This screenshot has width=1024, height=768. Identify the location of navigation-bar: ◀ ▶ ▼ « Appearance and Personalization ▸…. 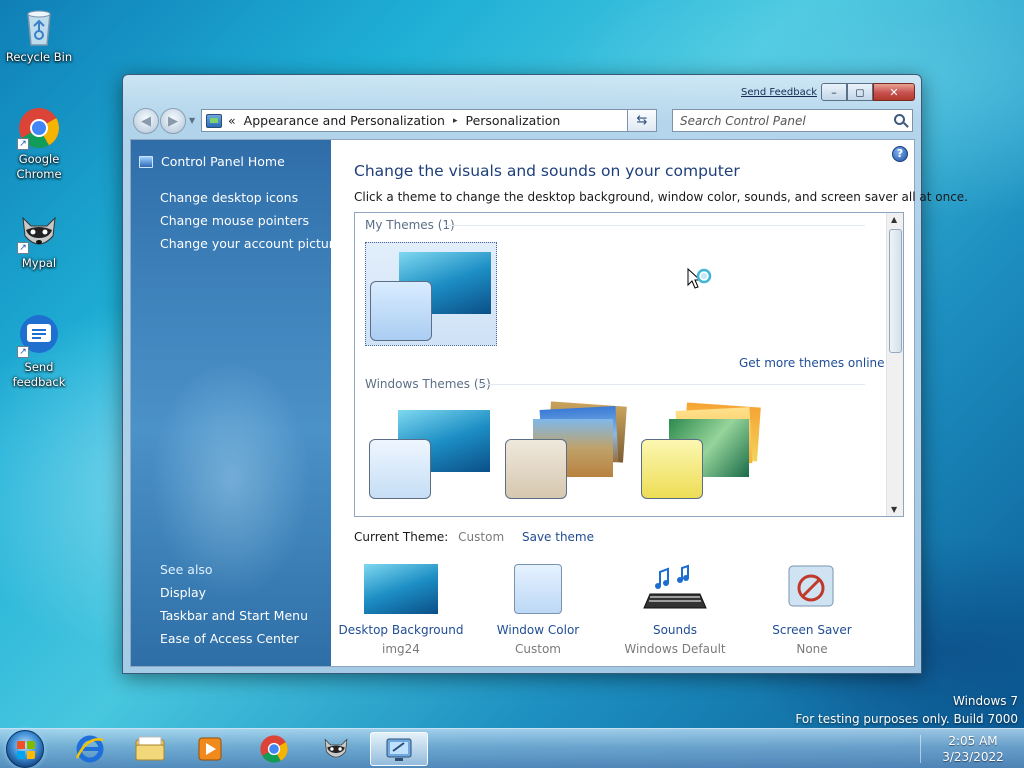
(523, 120).